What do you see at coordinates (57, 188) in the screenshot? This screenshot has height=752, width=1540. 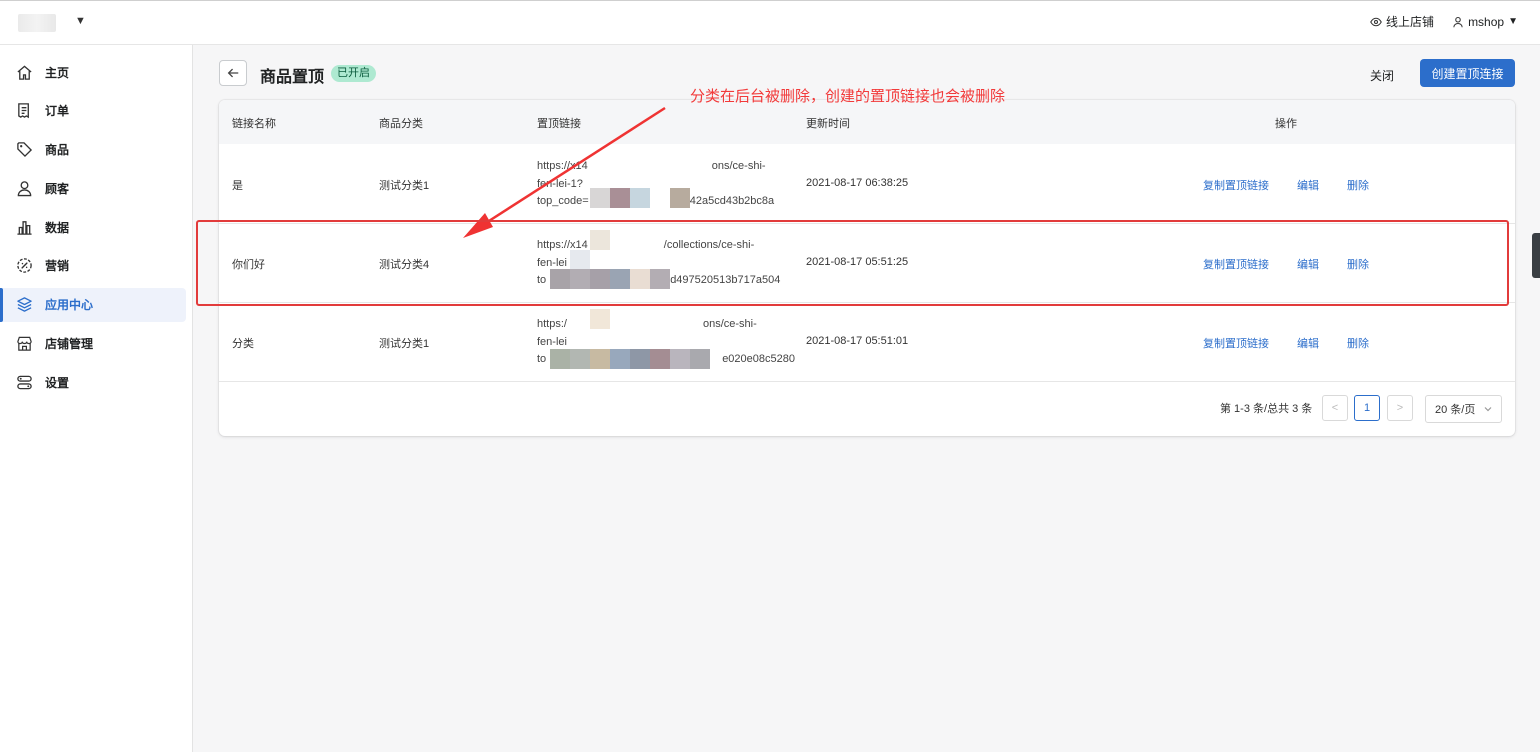 I see `sidebar-item-label: 顾客` at bounding box center [57, 188].